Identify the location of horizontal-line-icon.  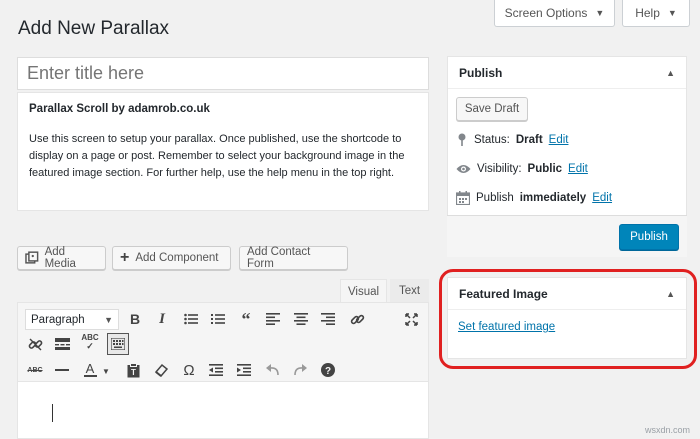
(62, 370).